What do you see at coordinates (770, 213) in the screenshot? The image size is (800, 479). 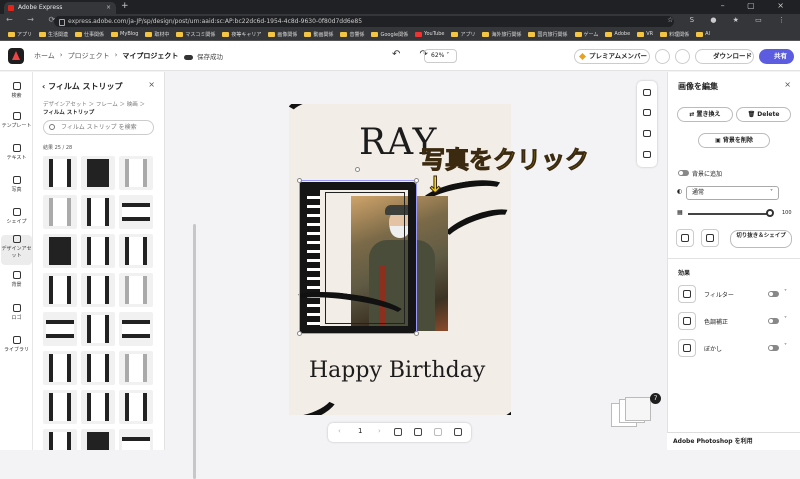 I see `opacity-slider-knob` at bounding box center [770, 213].